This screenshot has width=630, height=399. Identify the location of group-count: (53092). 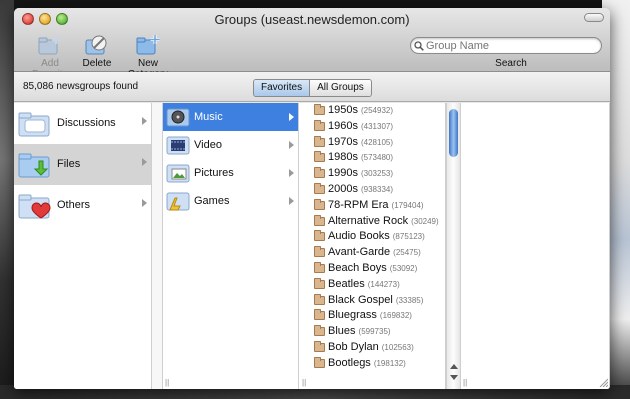
(403, 268).